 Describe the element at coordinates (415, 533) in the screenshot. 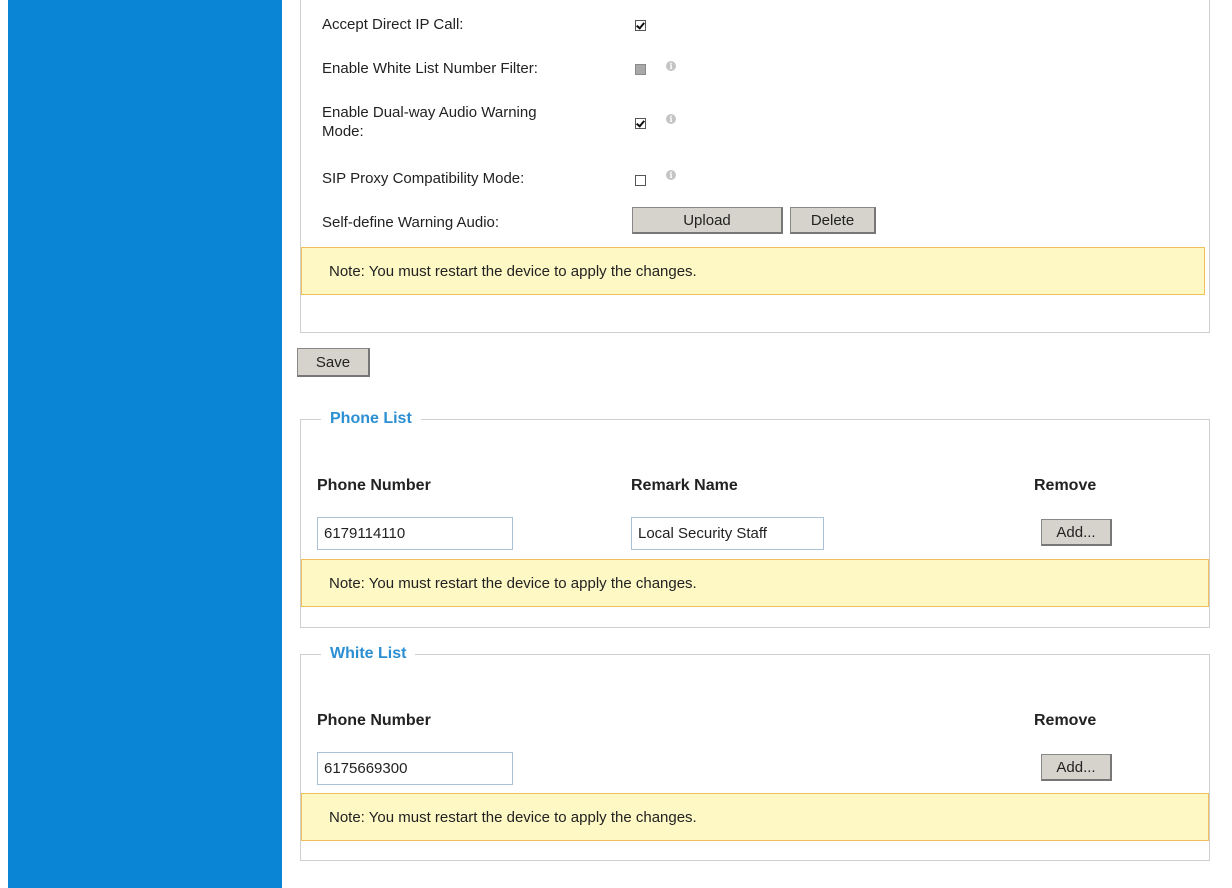

I see `phone-number-input` at that location.